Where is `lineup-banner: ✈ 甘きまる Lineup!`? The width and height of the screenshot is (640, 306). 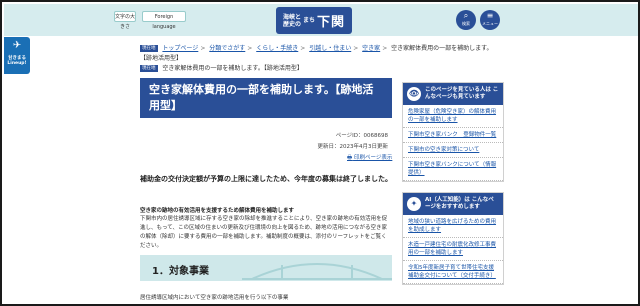 lineup-banner: ✈ 甘きまる Lineup! is located at coordinates (17, 55).